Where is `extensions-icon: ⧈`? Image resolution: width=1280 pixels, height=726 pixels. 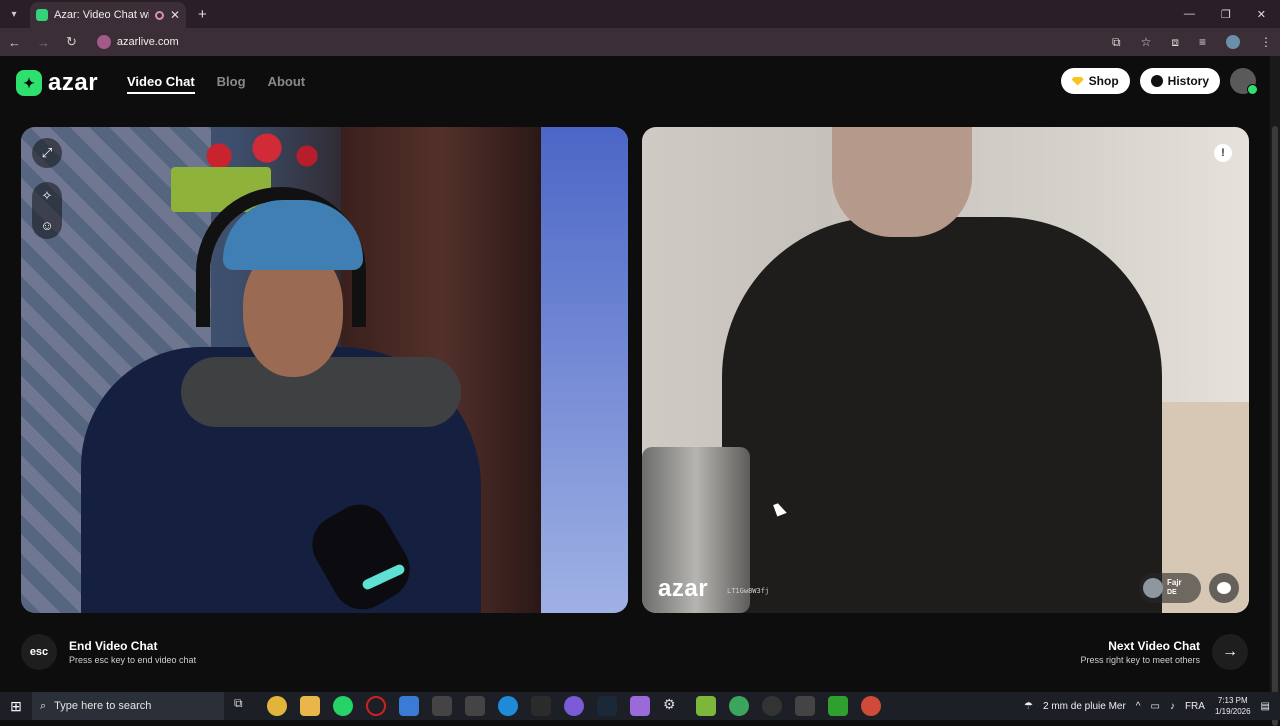 extensions-icon: ⧈ is located at coordinates (1175, 42).